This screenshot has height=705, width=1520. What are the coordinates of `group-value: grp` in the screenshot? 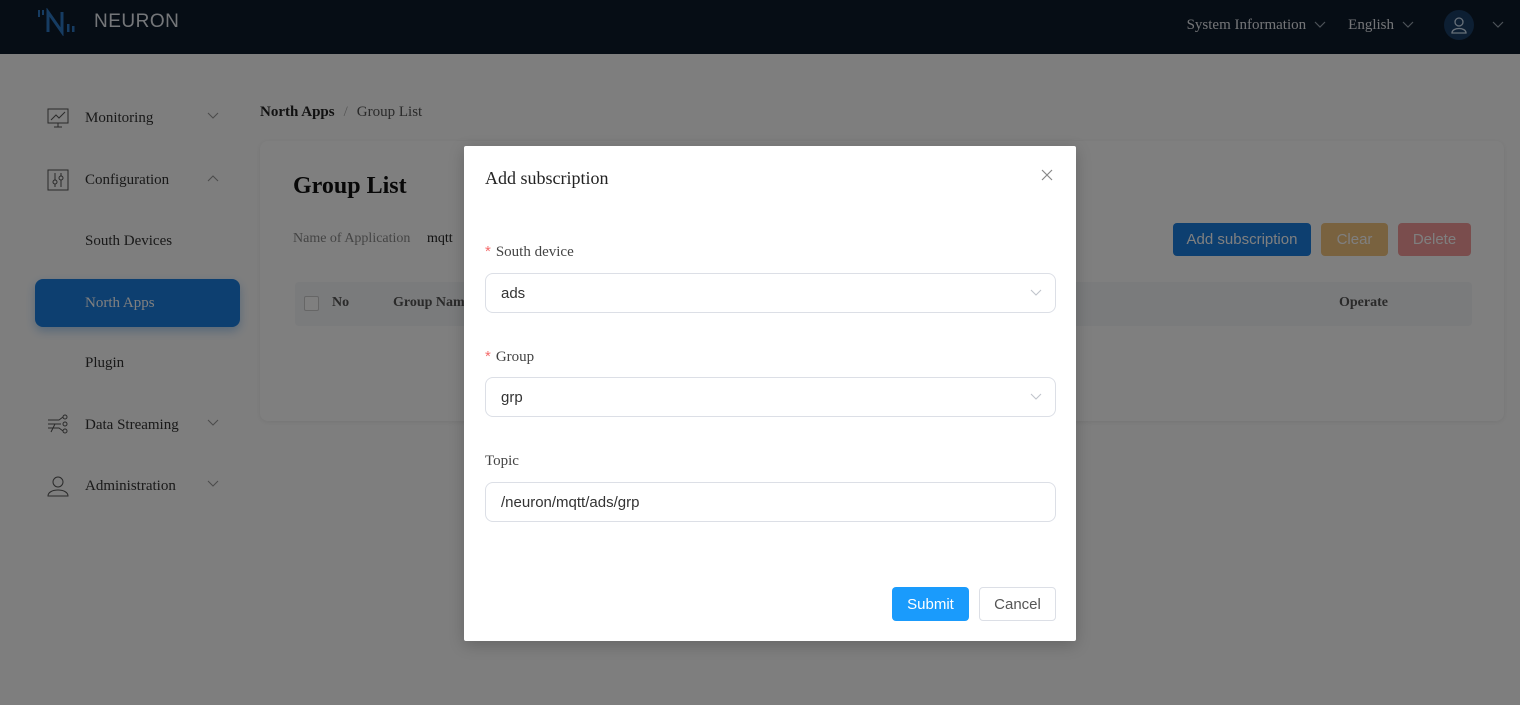 It's located at (512, 397).